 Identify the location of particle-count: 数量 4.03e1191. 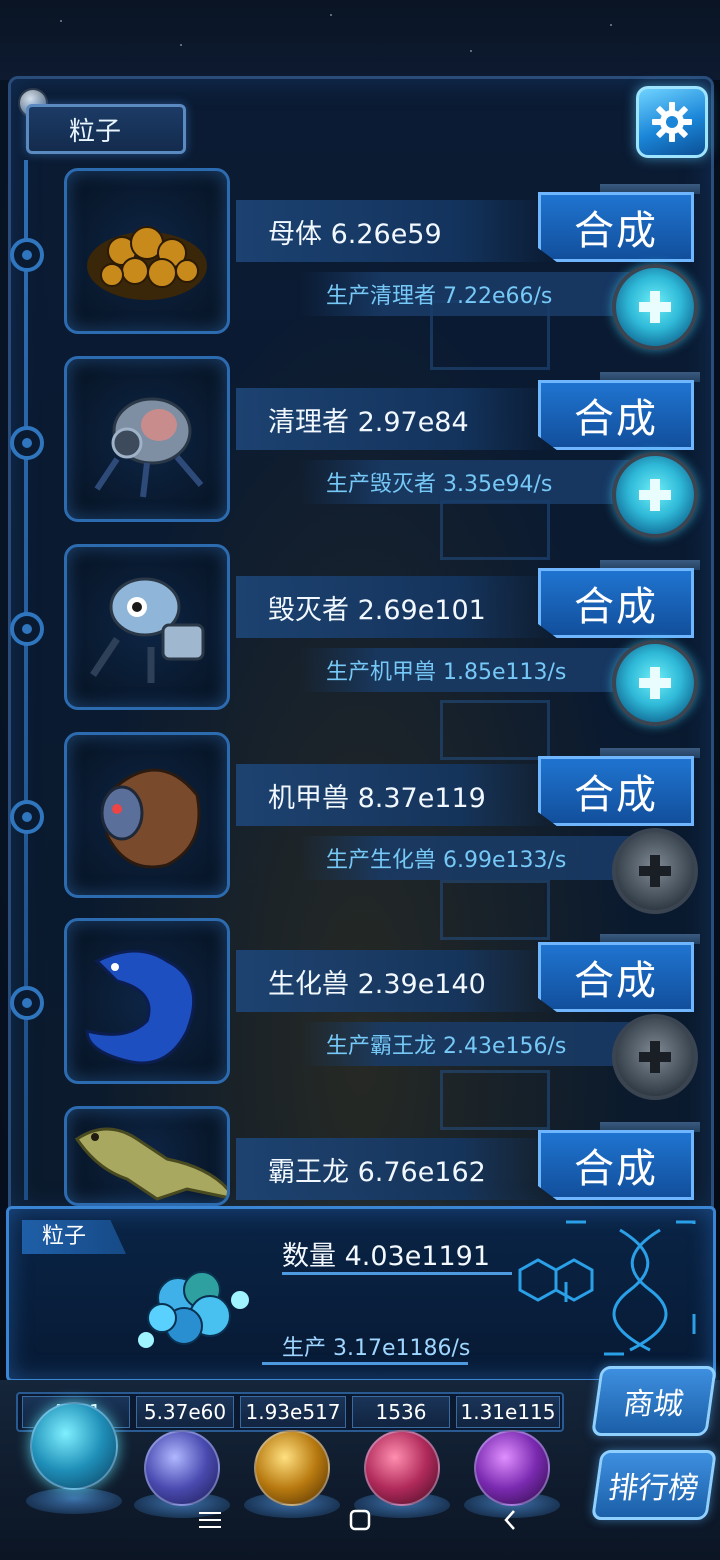
(386, 1256).